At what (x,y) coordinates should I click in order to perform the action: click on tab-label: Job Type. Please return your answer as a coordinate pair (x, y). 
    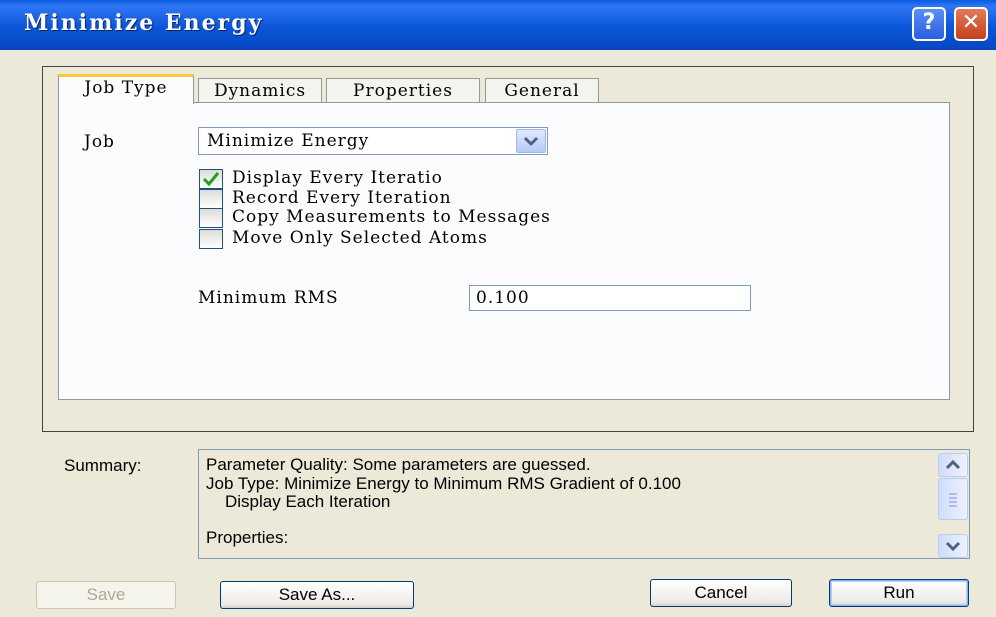
    Looking at the image, I should click on (126, 88).